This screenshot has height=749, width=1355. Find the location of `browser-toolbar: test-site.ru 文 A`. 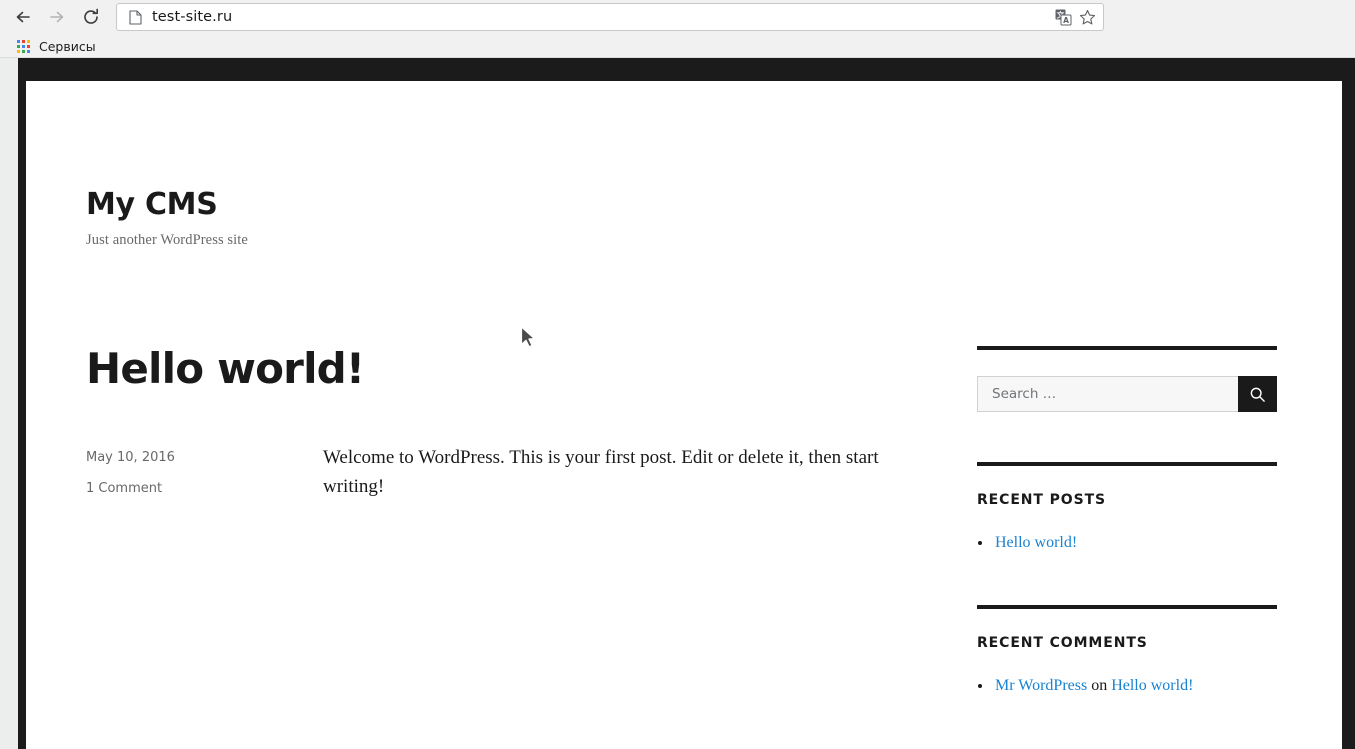

browser-toolbar: test-site.ru 文 A is located at coordinates (677, 17).